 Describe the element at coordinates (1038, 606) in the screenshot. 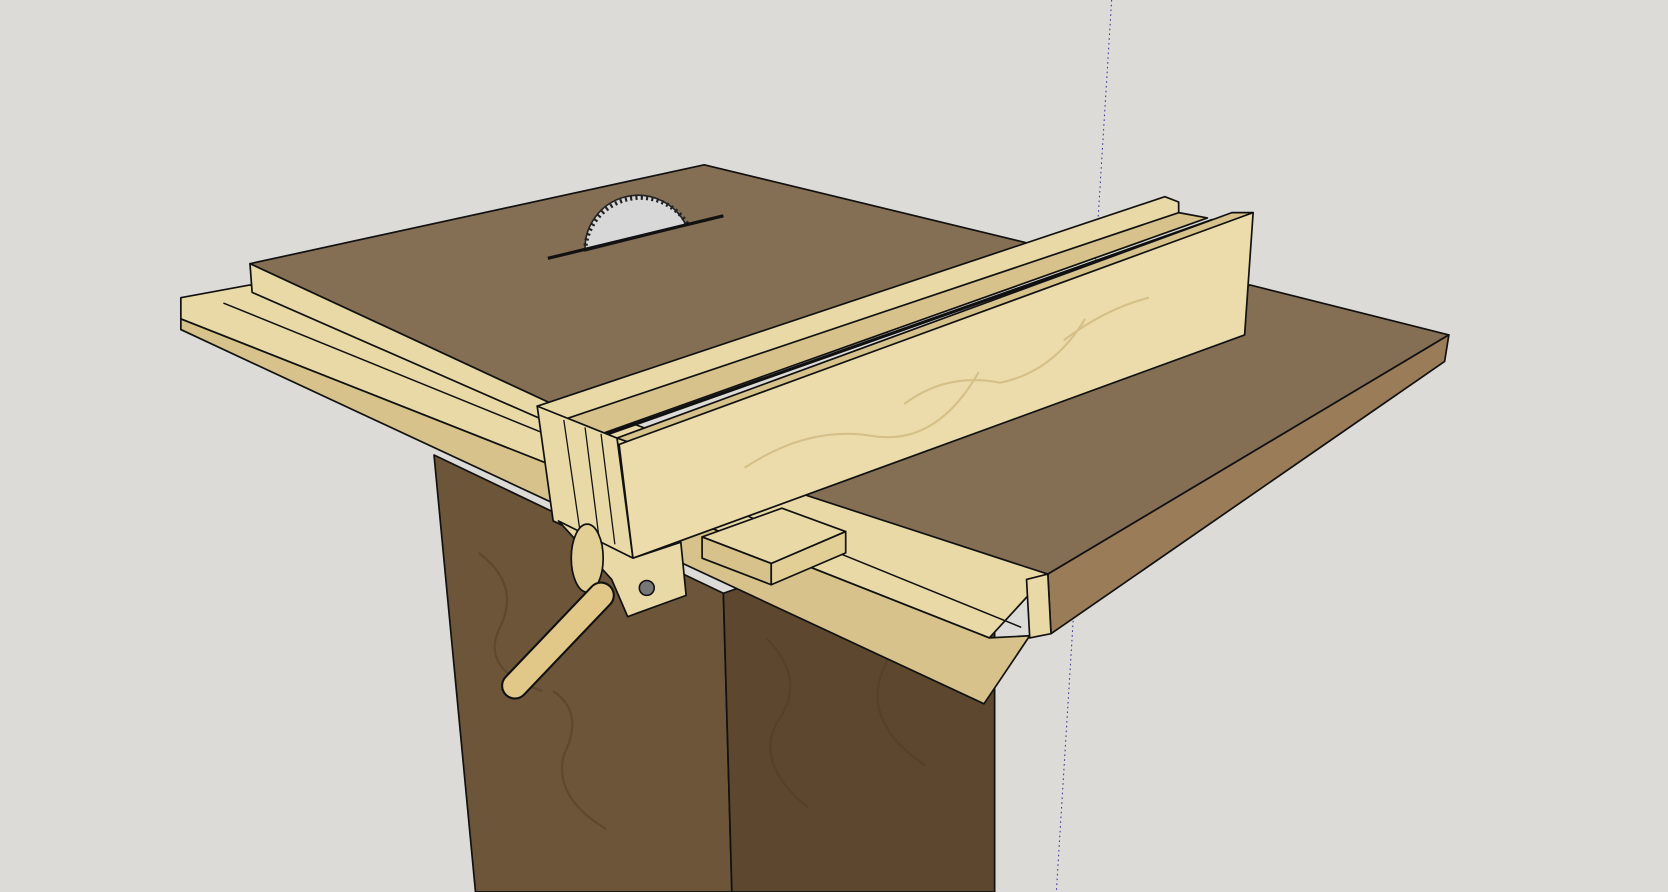

I see `wing-end-strip` at that location.